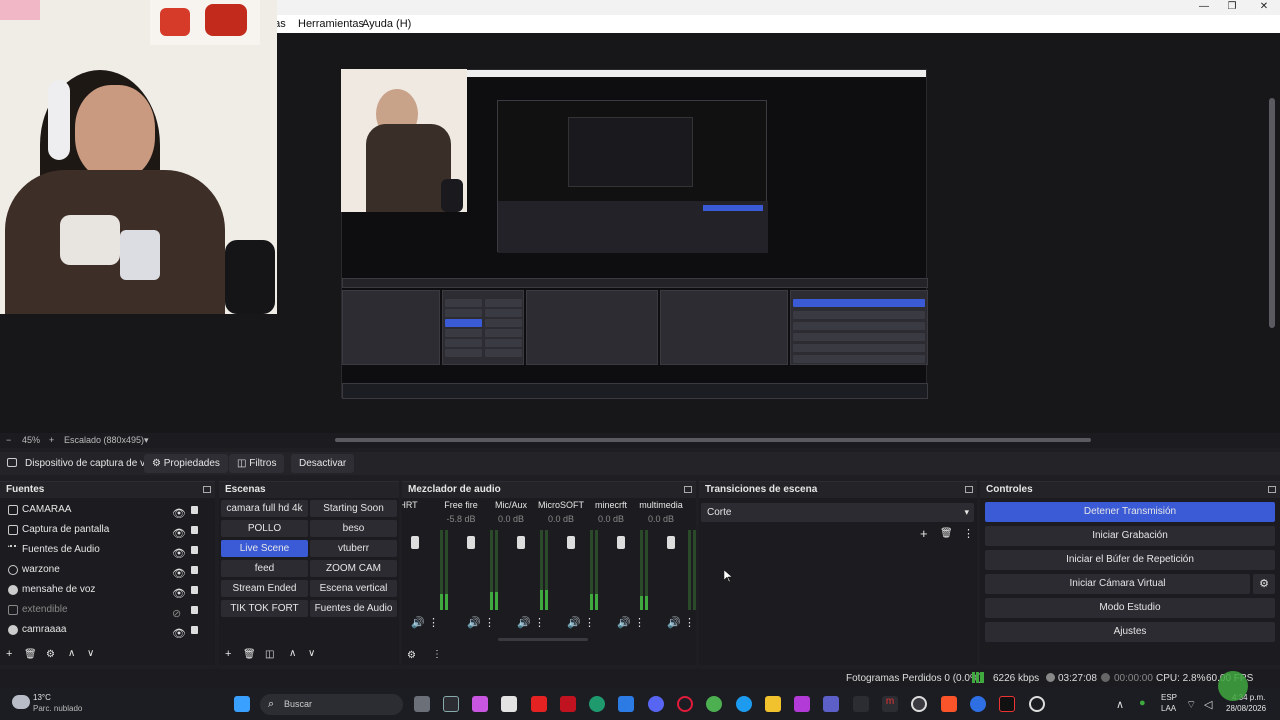  What do you see at coordinates (509, 704) in the screenshot?
I see `store-icon` at bounding box center [509, 704].